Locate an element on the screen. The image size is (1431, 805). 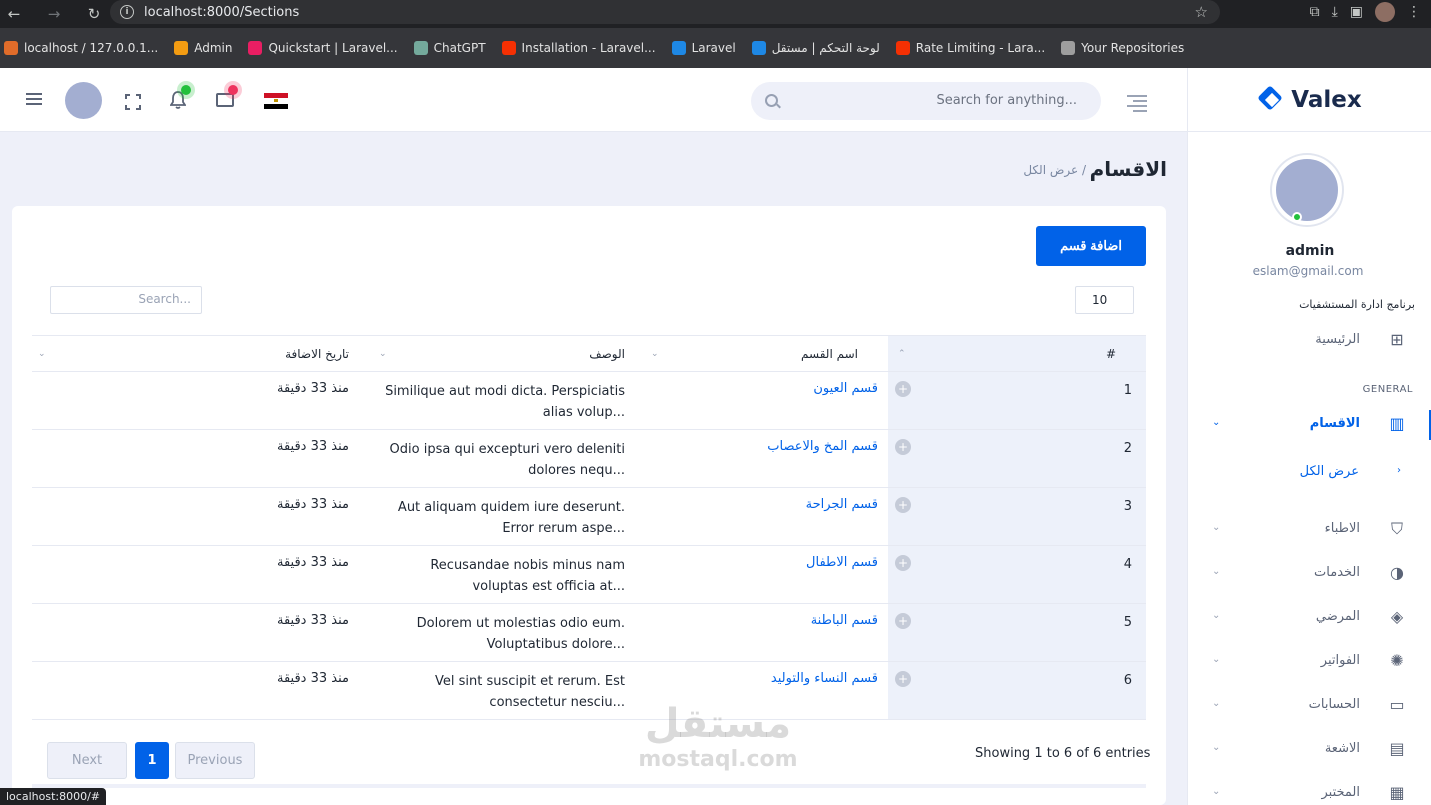
num-cell: 6 + is located at coordinates (1017, 690).